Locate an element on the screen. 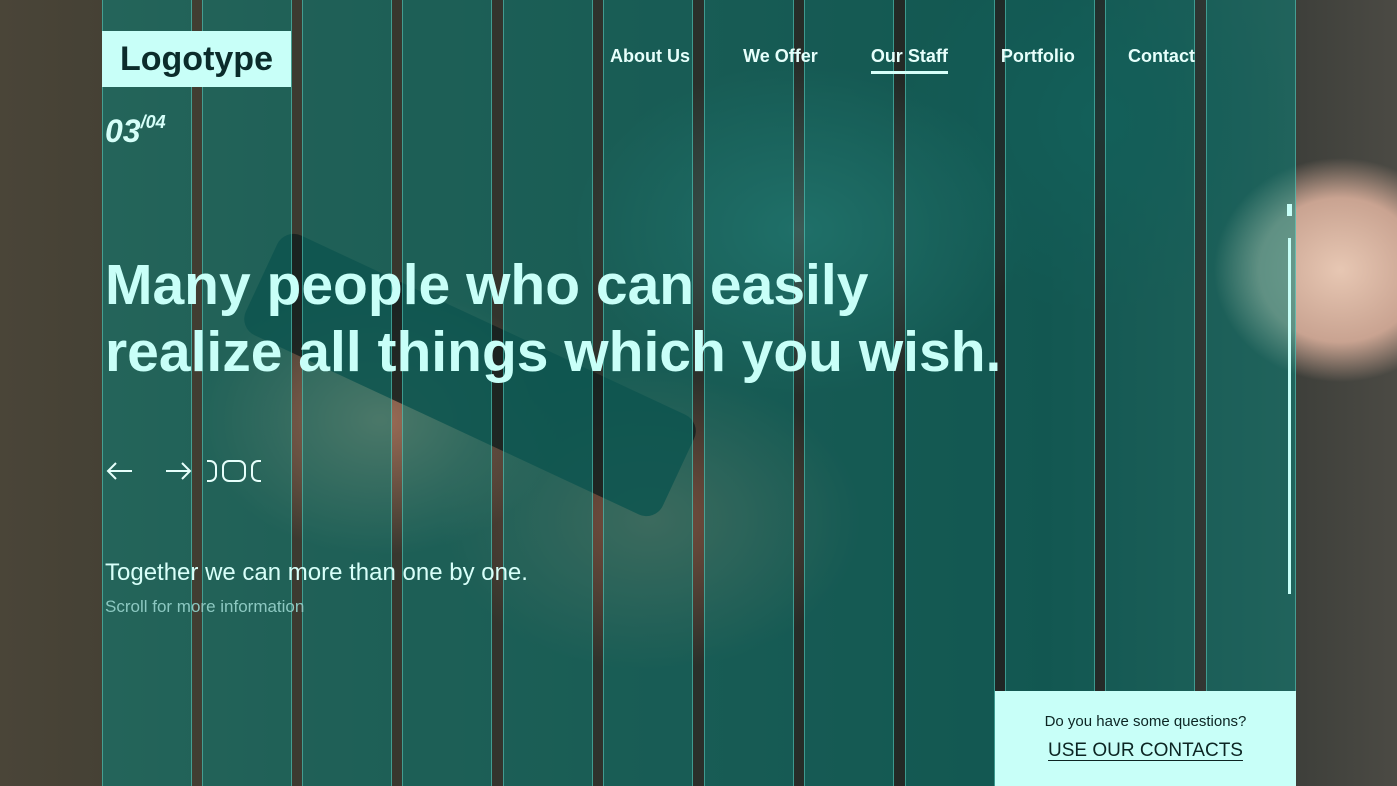 This screenshot has height=786, width=1397. slide-total: /04 is located at coordinates (153, 122).